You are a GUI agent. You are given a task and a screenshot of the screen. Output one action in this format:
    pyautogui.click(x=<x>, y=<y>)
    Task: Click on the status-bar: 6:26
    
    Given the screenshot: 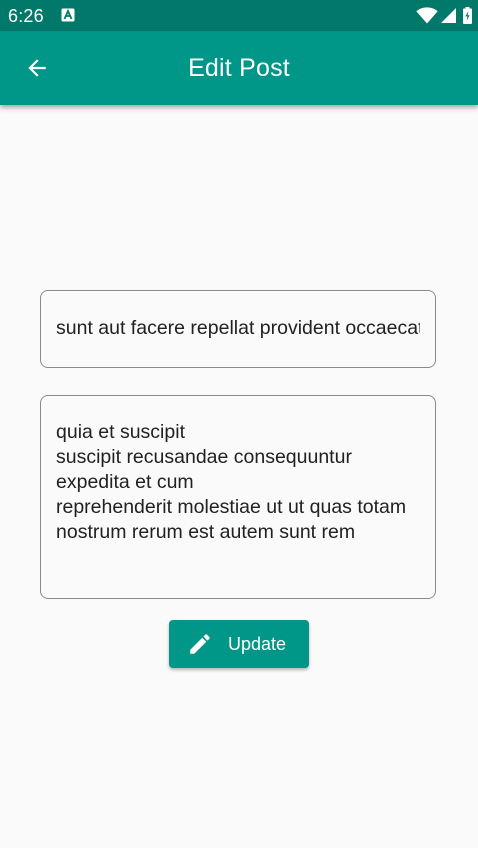 What is the action you would take?
    pyautogui.click(x=239, y=15)
    